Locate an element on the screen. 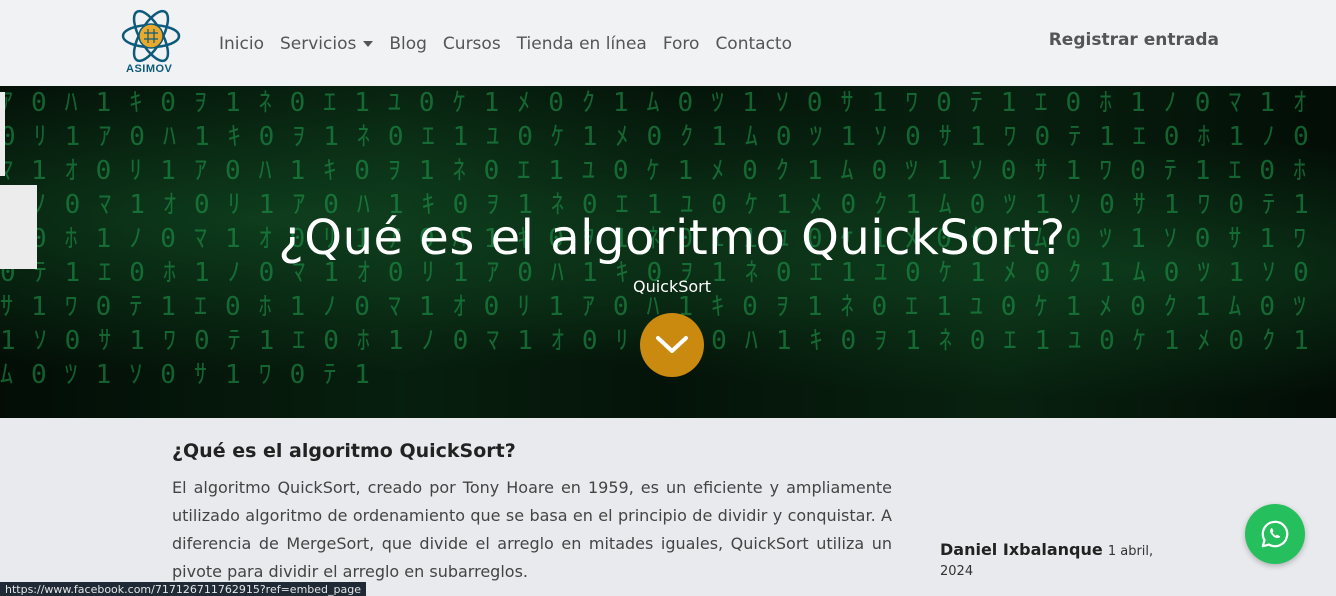 This screenshot has height=596, width=1336. whatsapp-icon is located at coordinates (1275, 534).